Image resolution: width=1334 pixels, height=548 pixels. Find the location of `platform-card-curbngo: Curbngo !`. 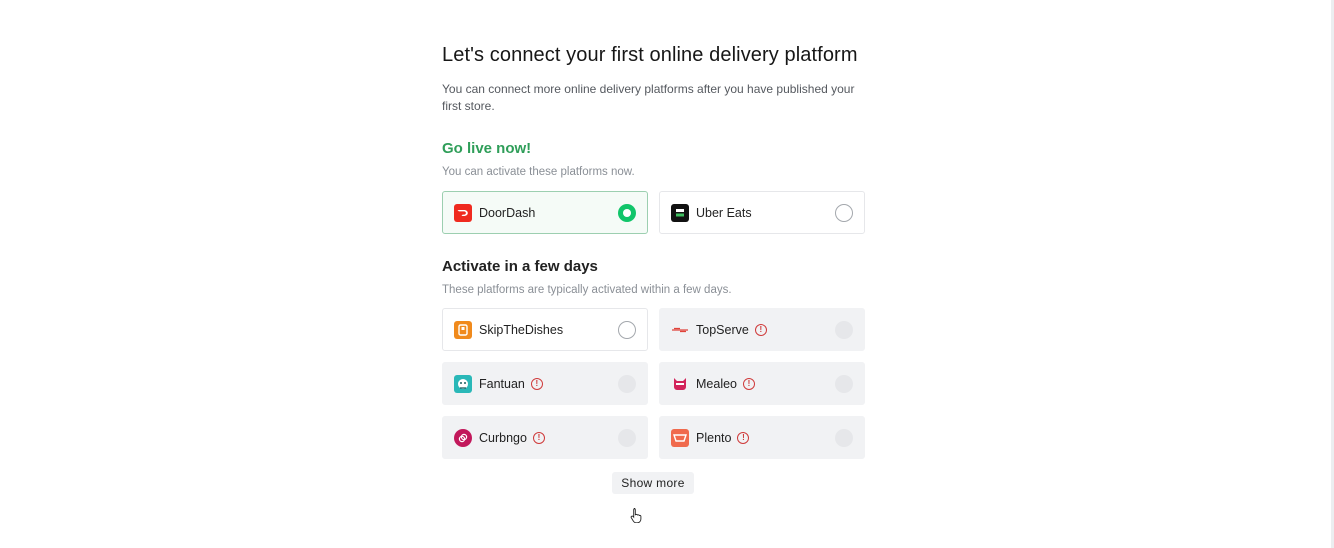

platform-card-curbngo: Curbngo ! is located at coordinates (545, 437).